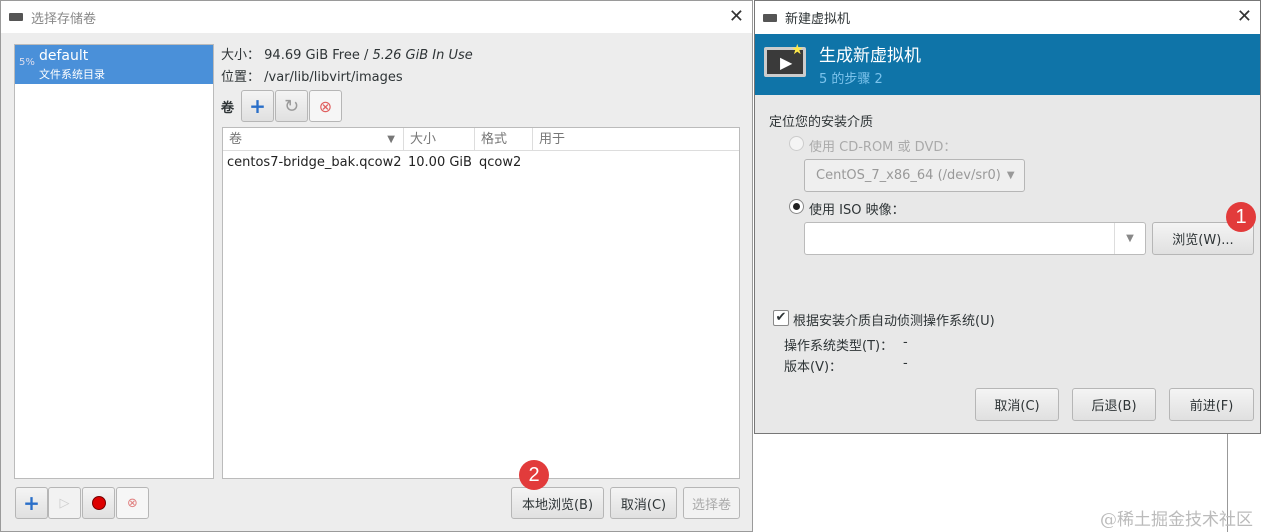 This screenshot has height=532, width=1261. I want to click on annotation-badge-2: 2, so click(534, 475).